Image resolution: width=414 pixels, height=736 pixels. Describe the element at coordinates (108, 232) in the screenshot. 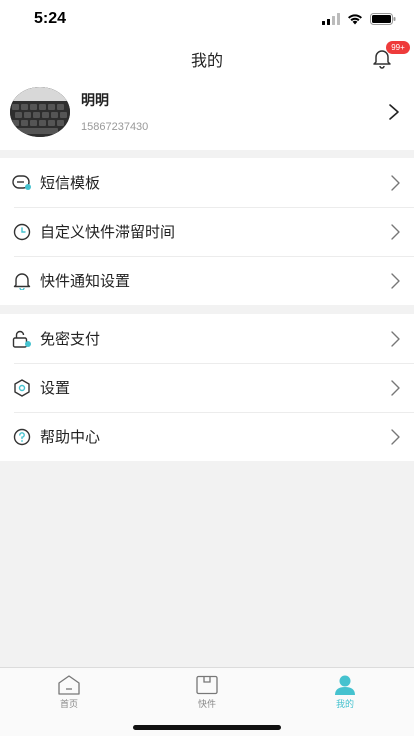

I see `menu-item-label: 自定义快件滞留时间` at that location.